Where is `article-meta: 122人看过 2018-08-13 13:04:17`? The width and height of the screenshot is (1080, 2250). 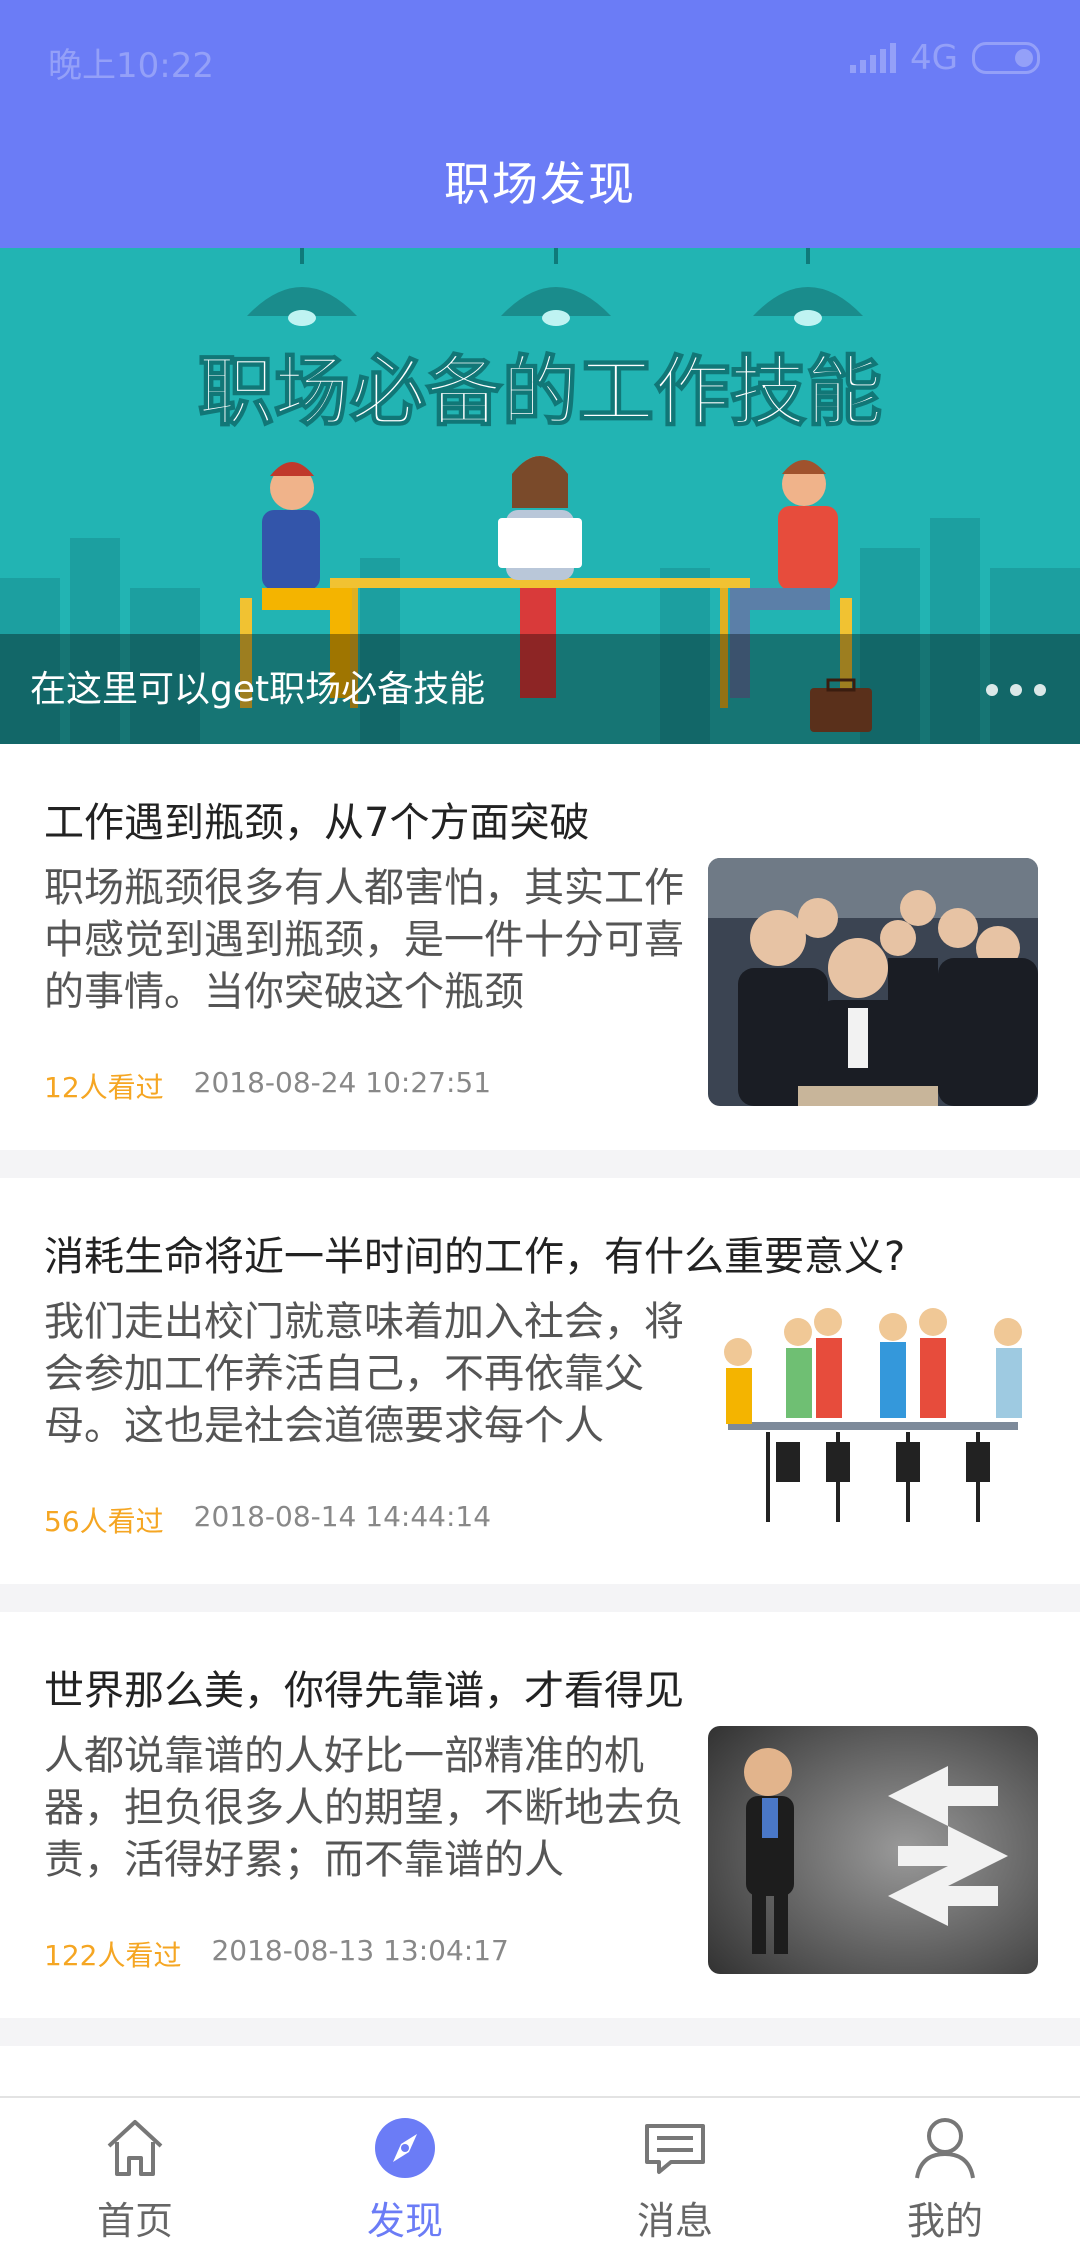 article-meta: 122人看过 2018-08-13 13:04:17 is located at coordinates (276, 1954).